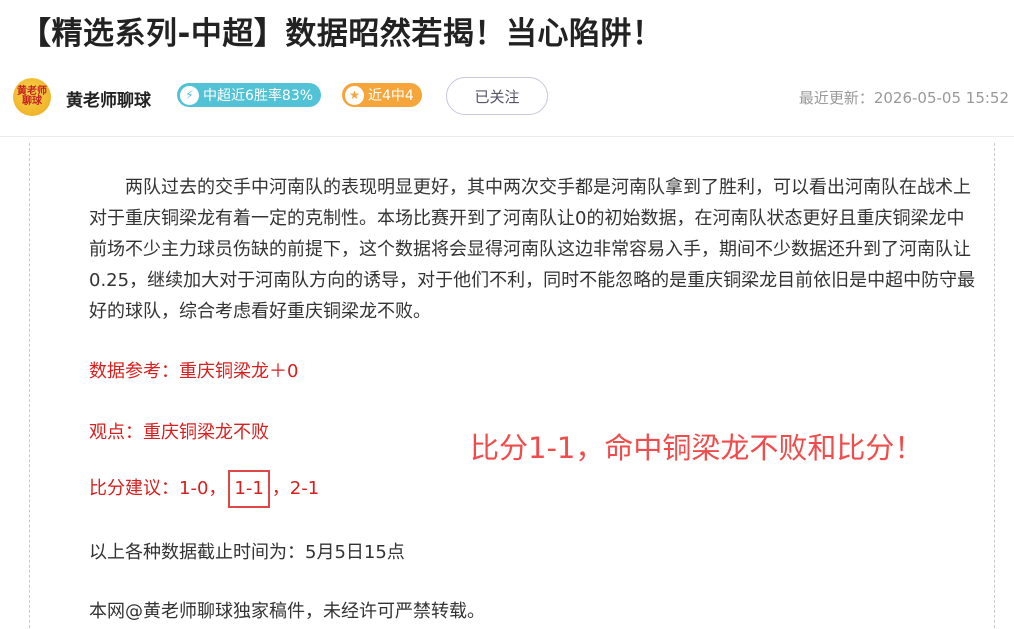 This screenshot has width=1014, height=629. What do you see at coordinates (903, 98) in the screenshot?
I see `last-updated: 最近更新：2026-05-05 15:52` at bounding box center [903, 98].